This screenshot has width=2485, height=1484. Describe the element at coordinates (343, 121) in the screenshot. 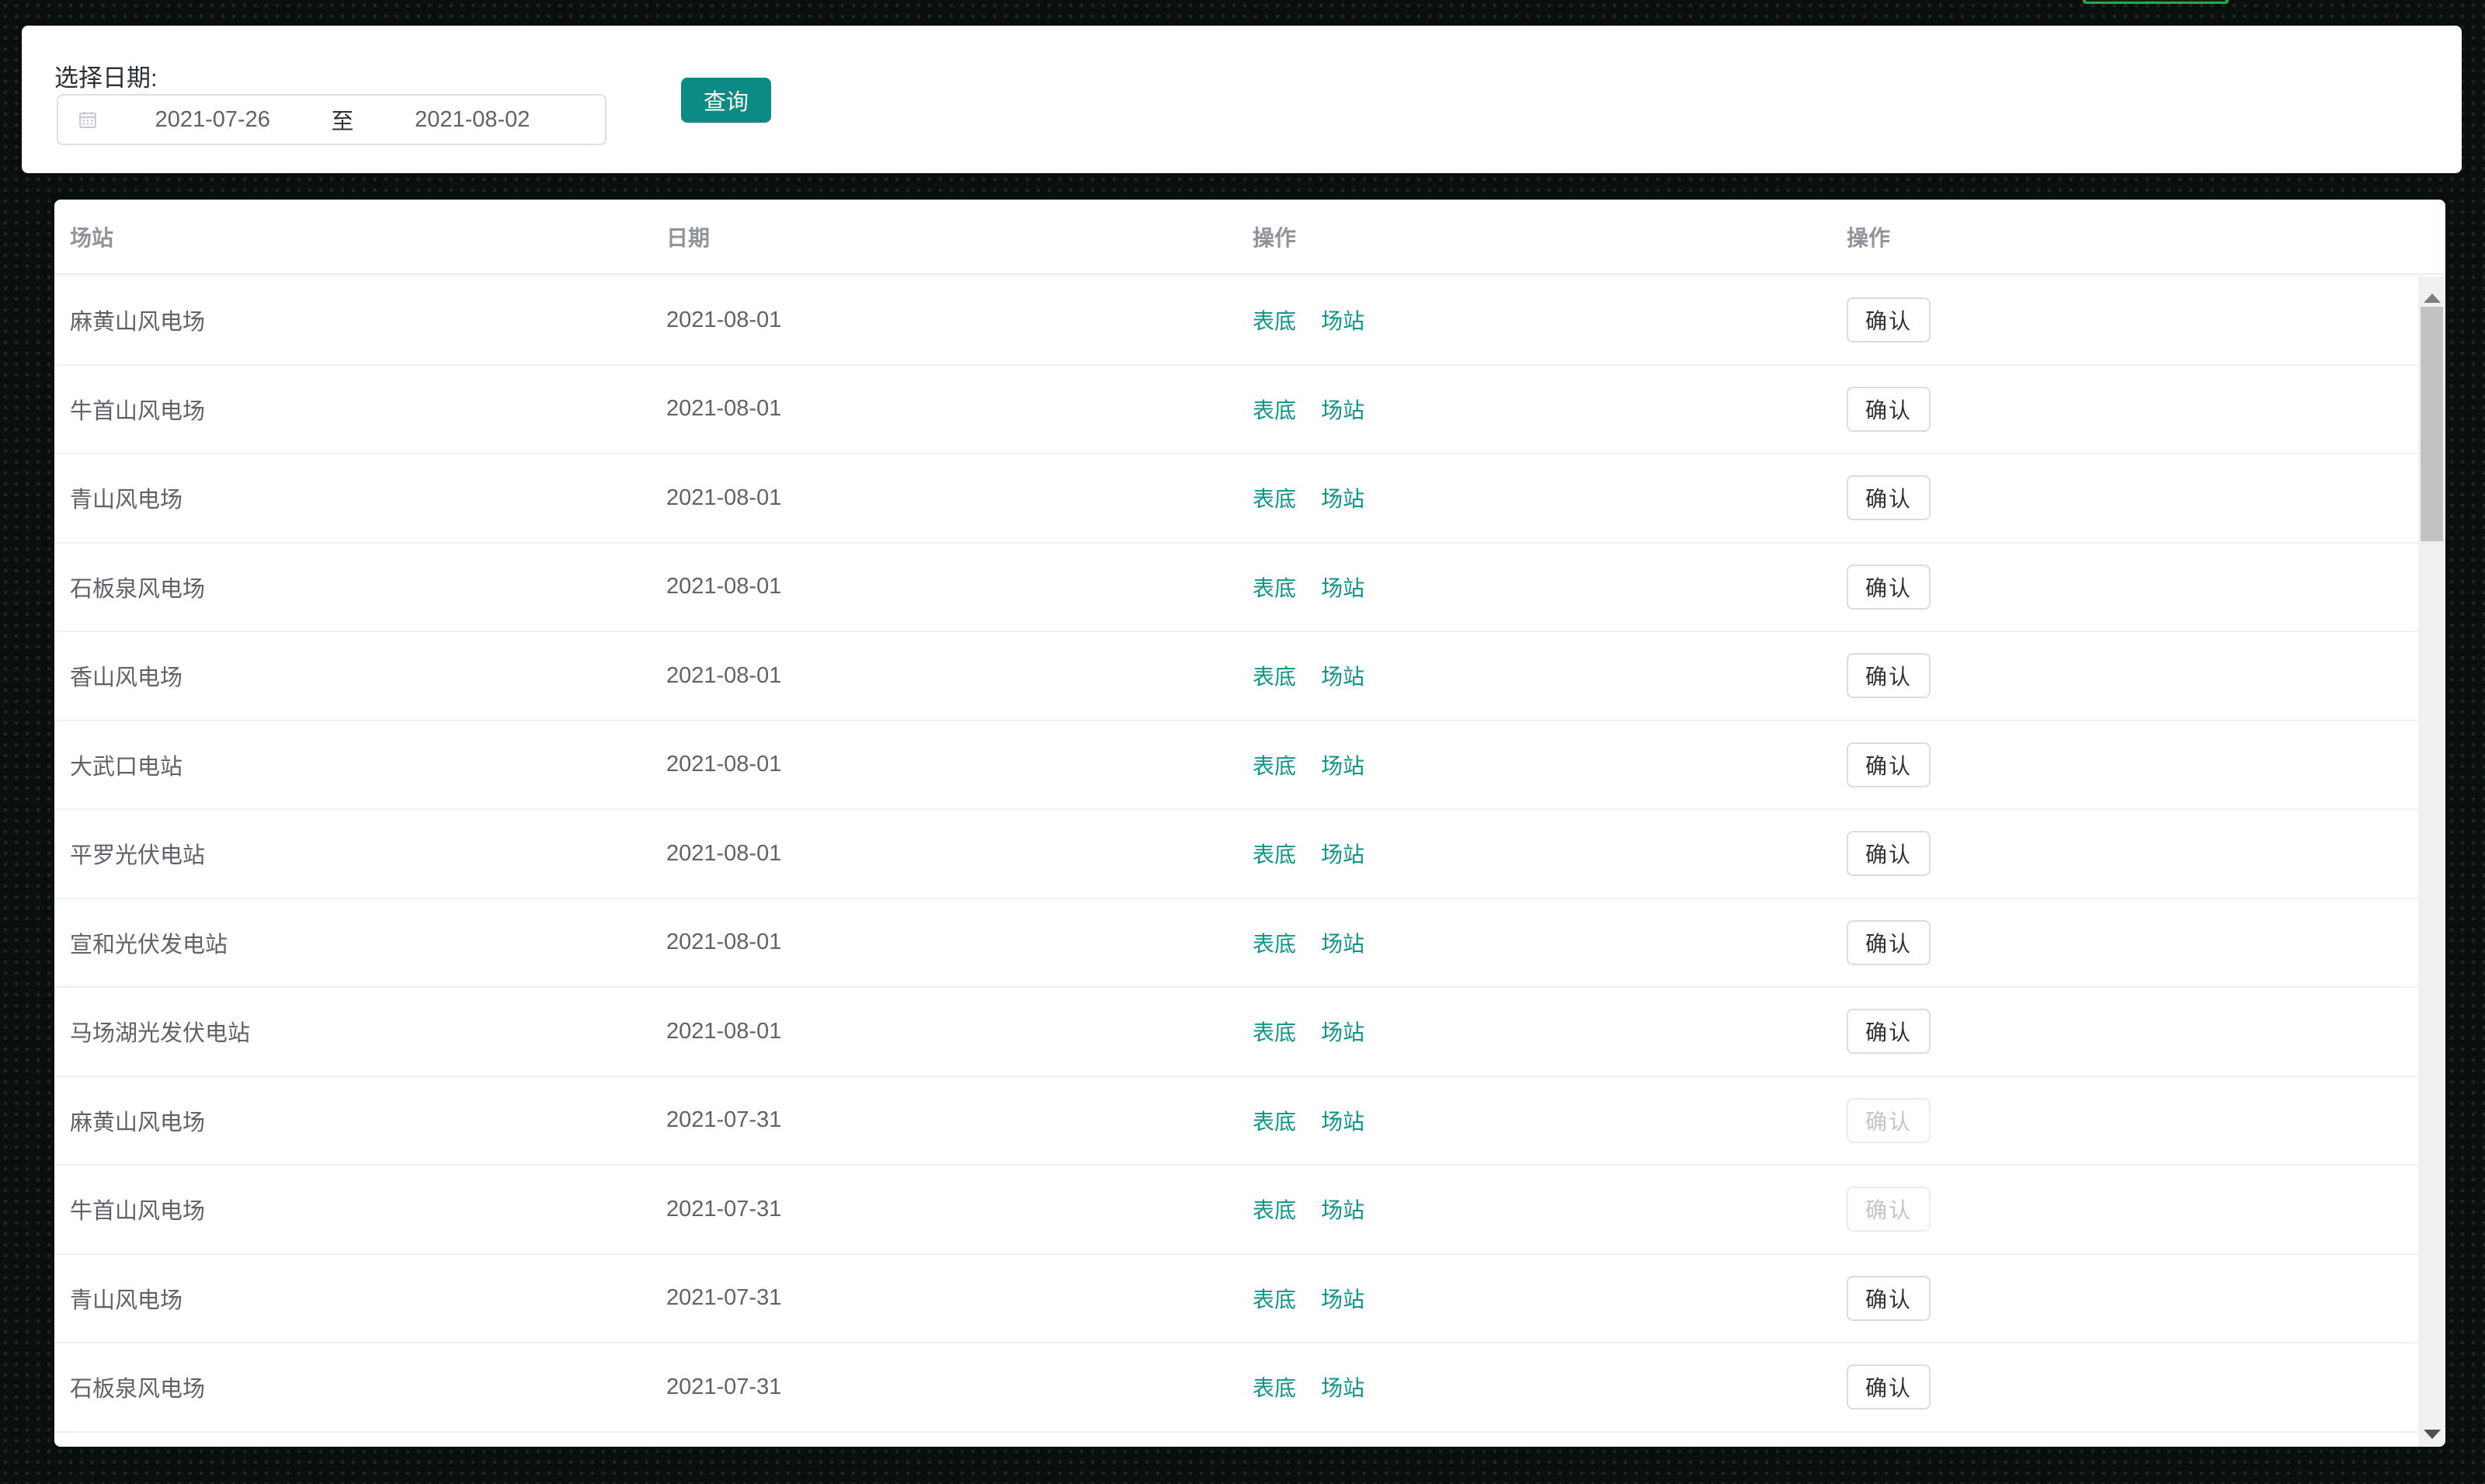

I see `date-range-separator: 至` at that location.